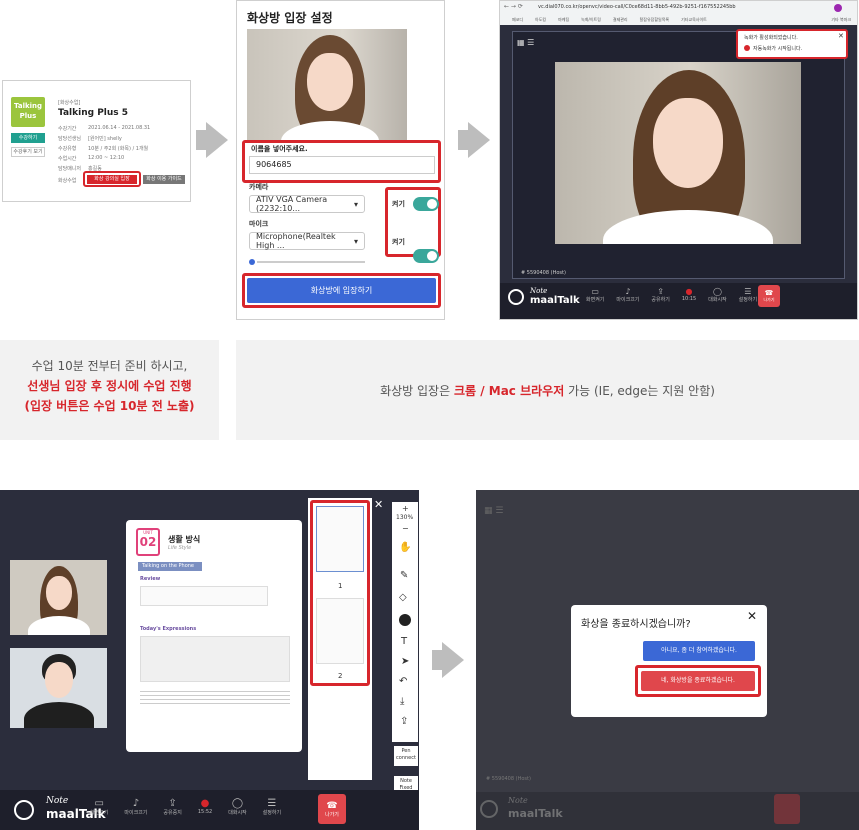  Describe the element at coordinates (164, 179) in the screenshot. I see `guide-button: 화상 이용 가이드` at that location.